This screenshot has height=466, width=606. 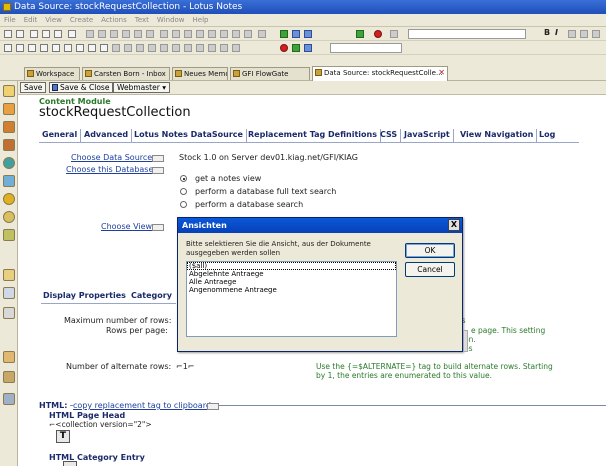 What do you see at coordinates (572, 34) in the screenshot?
I see `highlight-icon` at bounding box center [572, 34].